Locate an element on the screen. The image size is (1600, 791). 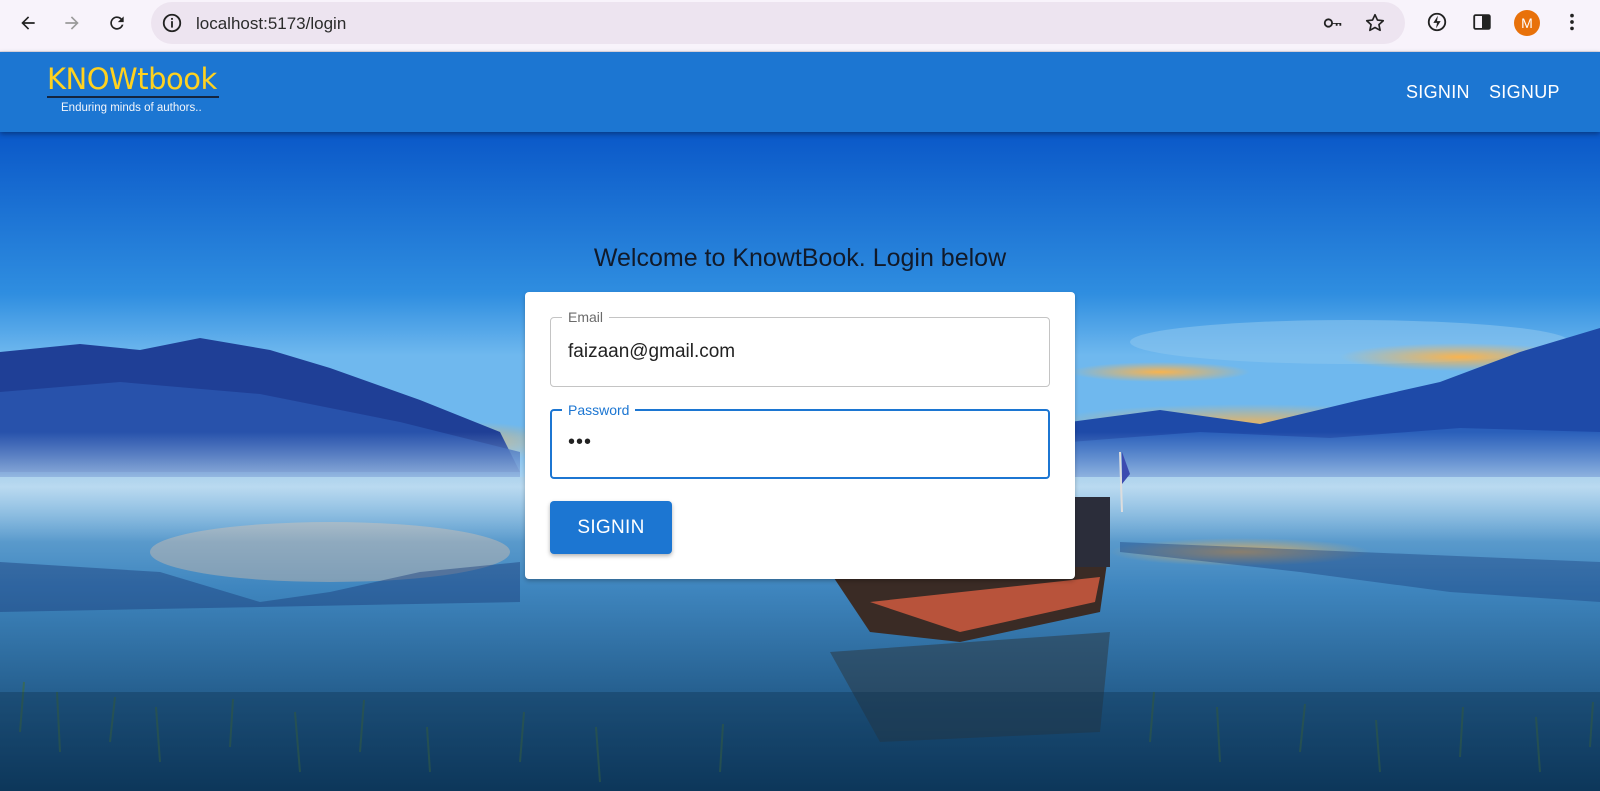
menu-icon is located at coordinates (1572, 22).